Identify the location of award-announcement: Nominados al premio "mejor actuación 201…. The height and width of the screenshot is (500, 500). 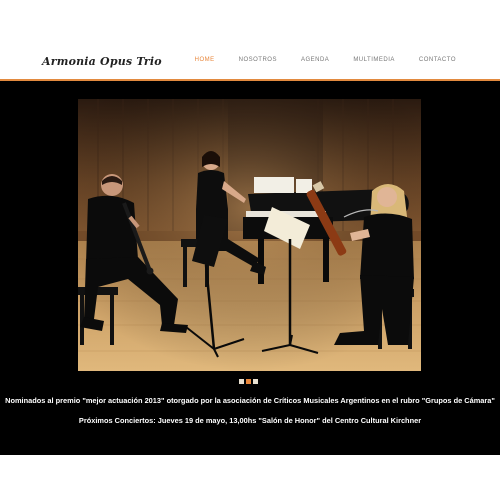
(250, 400).